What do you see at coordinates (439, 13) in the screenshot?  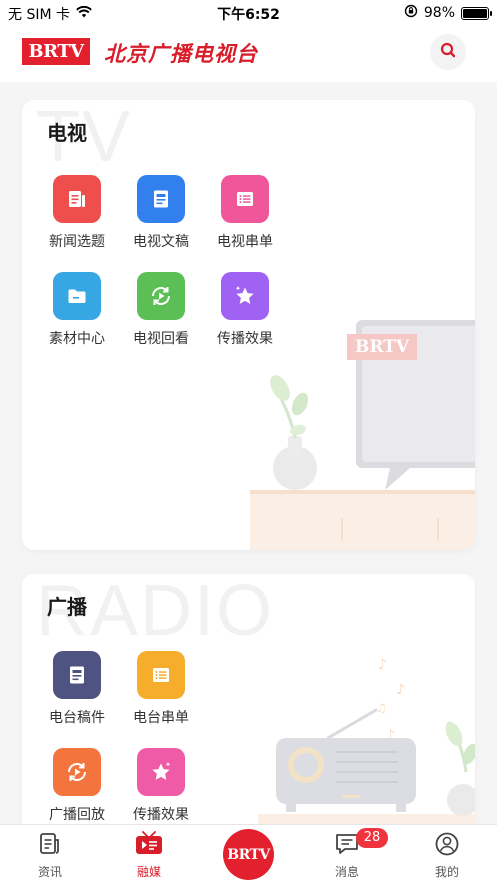 I see `battery-percent: 98%` at bounding box center [439, 13].